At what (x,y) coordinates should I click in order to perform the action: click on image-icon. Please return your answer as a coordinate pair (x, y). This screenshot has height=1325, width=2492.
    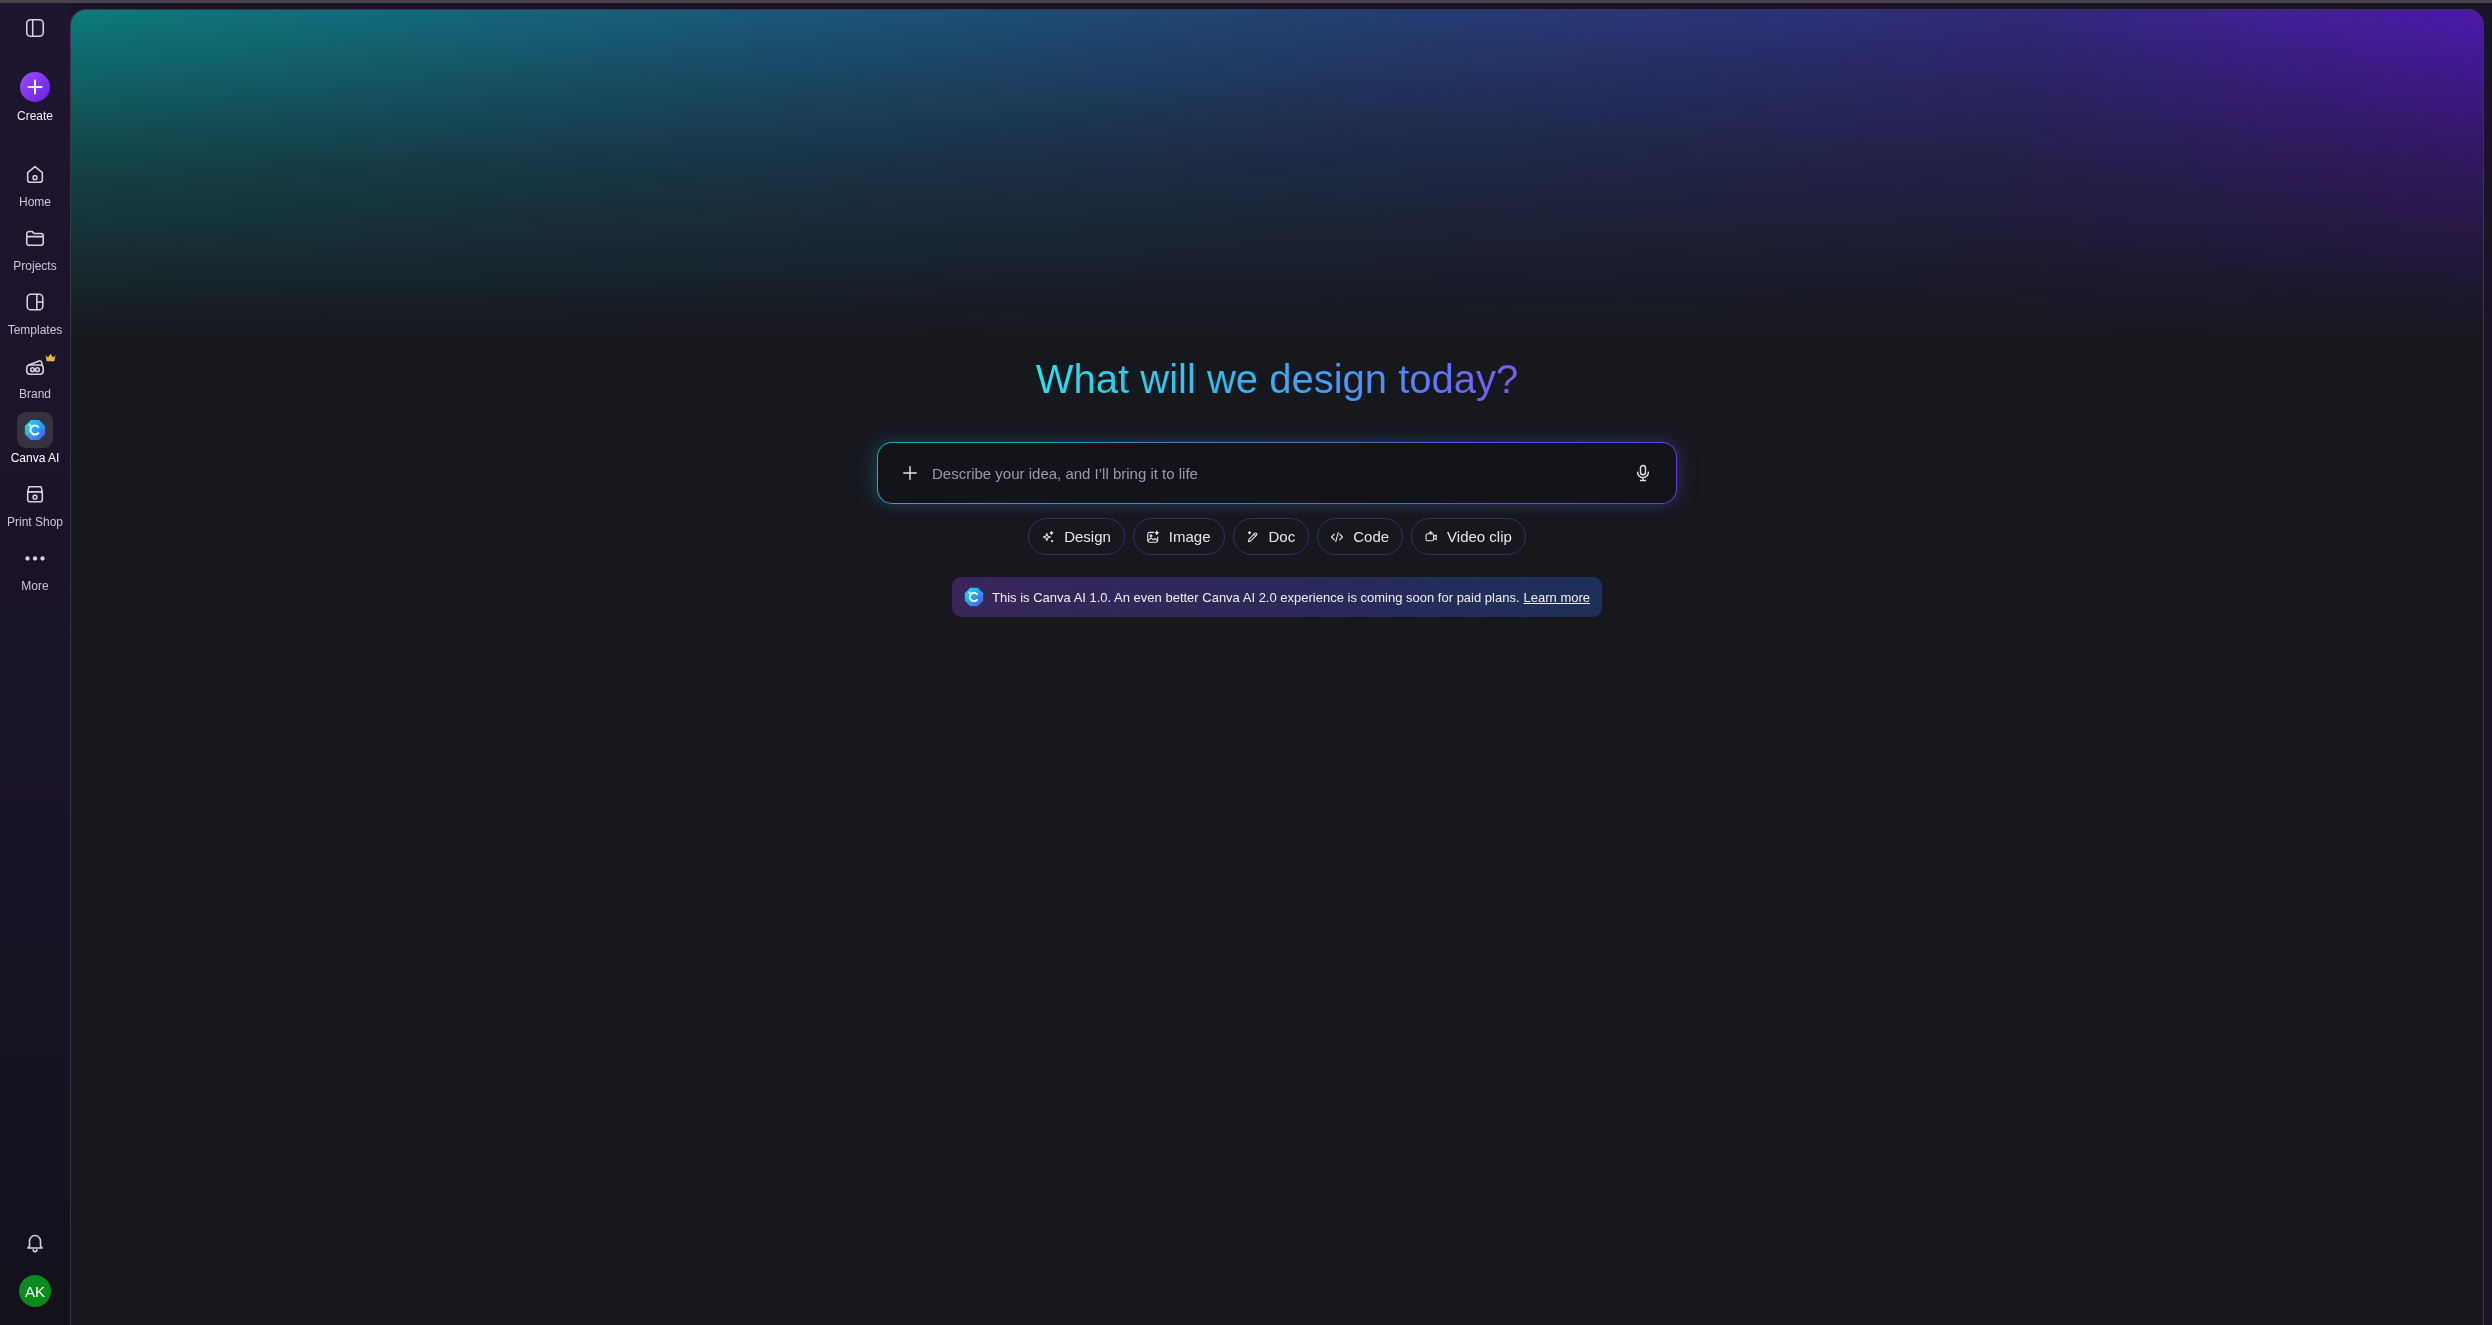
    Looking at the image, I should click on (1152, 536).